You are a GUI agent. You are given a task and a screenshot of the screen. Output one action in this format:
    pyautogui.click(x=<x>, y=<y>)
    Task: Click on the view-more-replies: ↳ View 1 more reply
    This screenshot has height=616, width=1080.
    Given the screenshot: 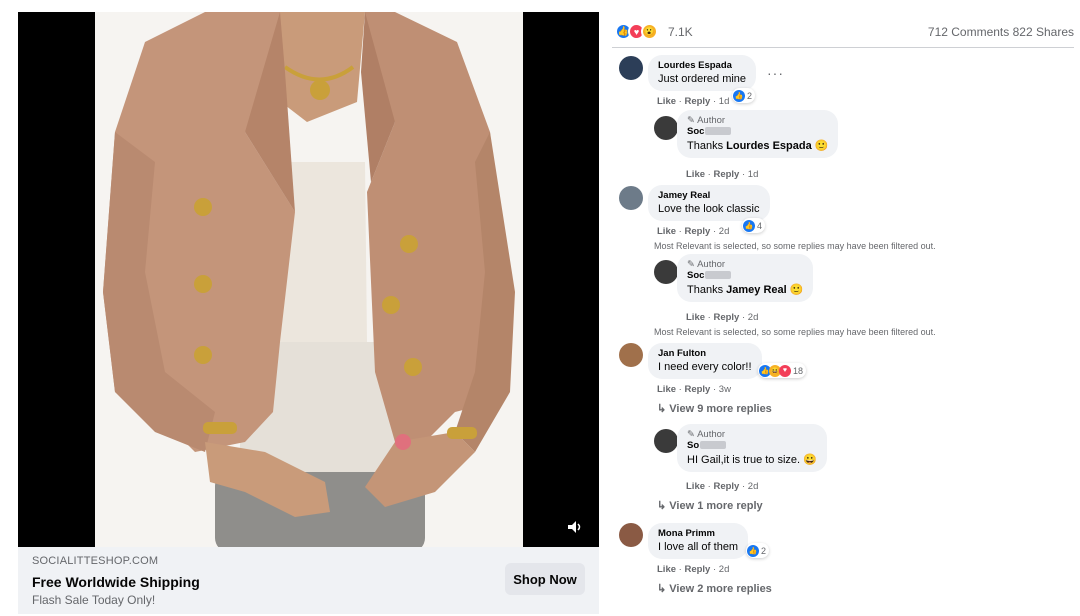 What is the action you would take?
    pyautogui.click(x=710, y=505)
    